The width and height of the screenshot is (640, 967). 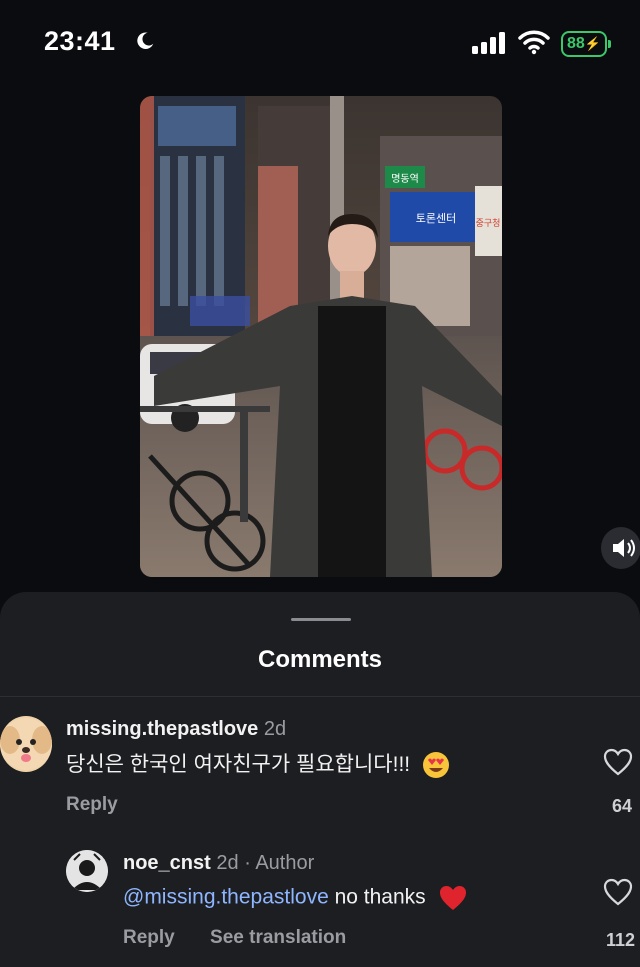 I want to click on author-label: Author, so click(x=285, y=863).